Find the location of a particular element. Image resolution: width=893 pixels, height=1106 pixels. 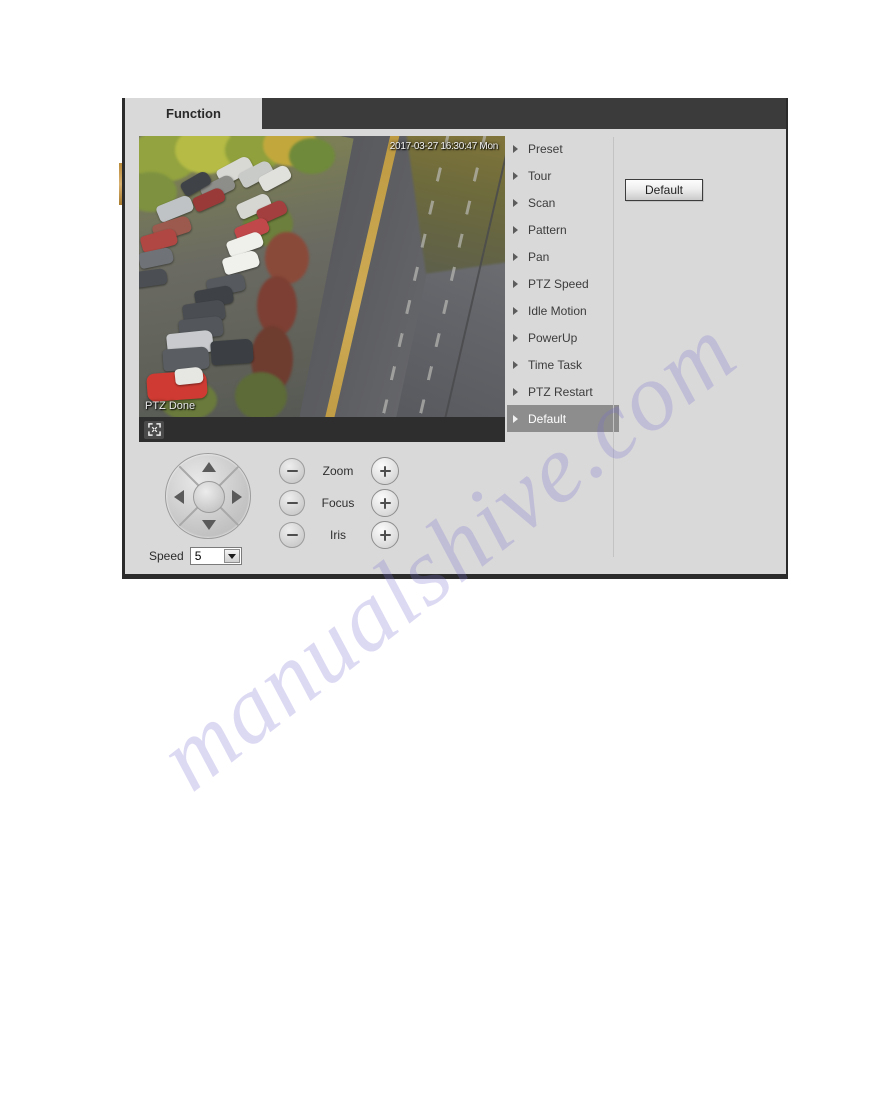

speed-value: 5 is located at coordinates (198, 556).